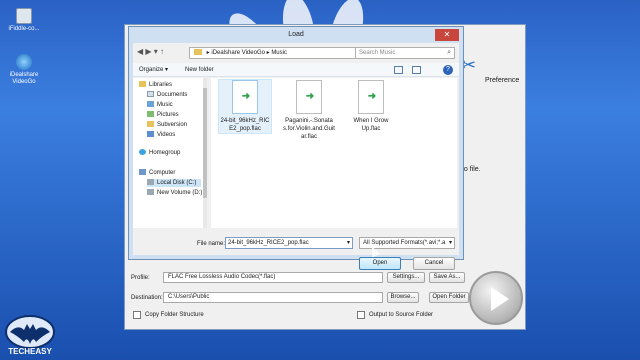 Image resolution: width=640 pixels, height=360 pixels. Describe the element at coordinates (140, 278) in the screenshot. I see `profile-label: Profile:` at that location.